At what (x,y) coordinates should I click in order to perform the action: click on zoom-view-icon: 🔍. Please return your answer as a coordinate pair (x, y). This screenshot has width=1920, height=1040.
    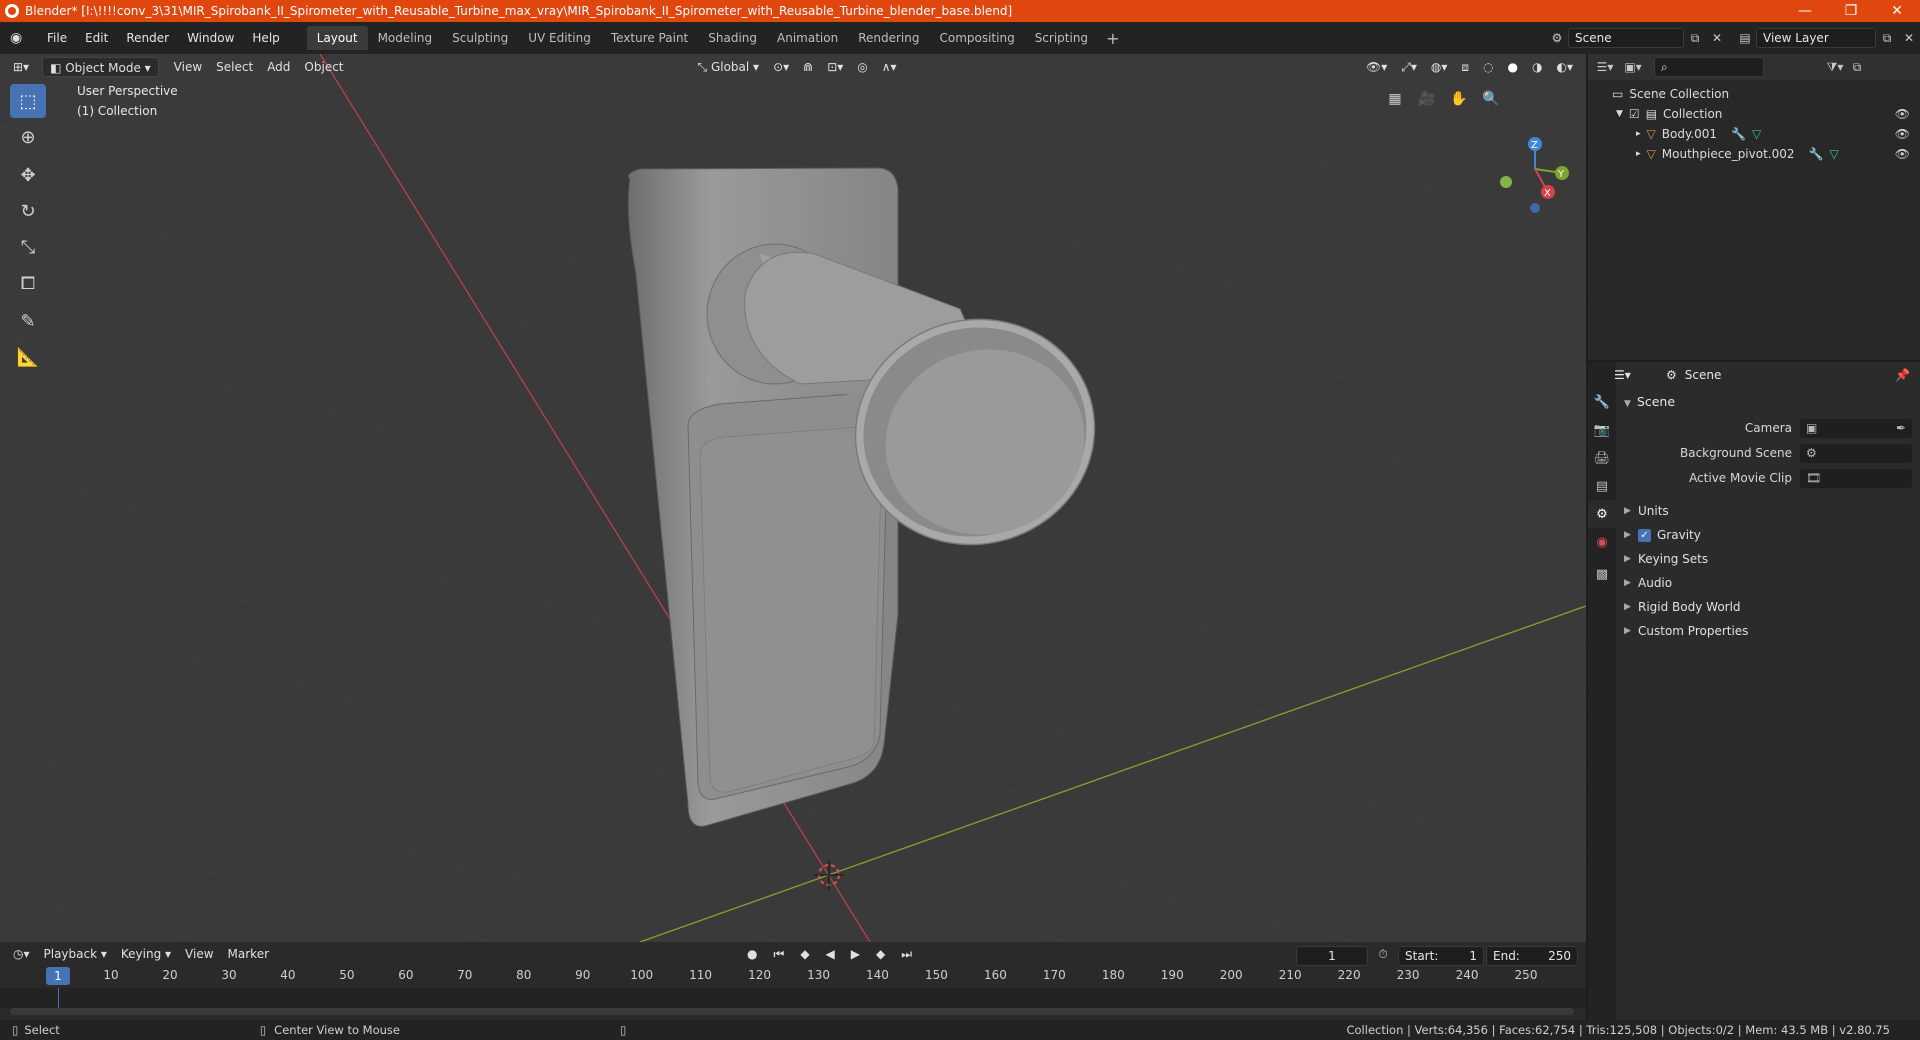
    Looking at the image, I should click on (1491, 99).